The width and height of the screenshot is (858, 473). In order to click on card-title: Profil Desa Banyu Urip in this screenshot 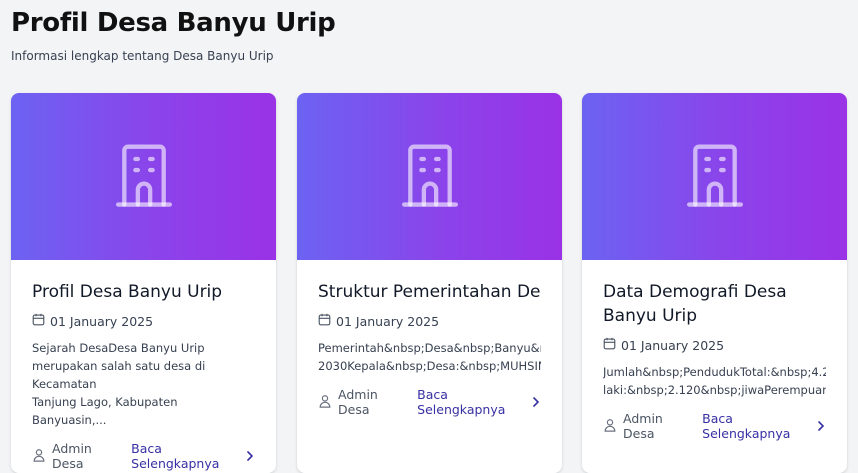, I will do `click(143, 282)`.